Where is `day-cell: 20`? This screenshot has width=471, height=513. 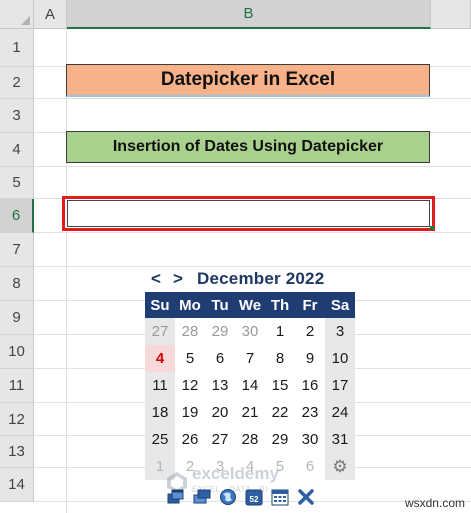 day-cell: 20 is located at coordinates (220, 412).